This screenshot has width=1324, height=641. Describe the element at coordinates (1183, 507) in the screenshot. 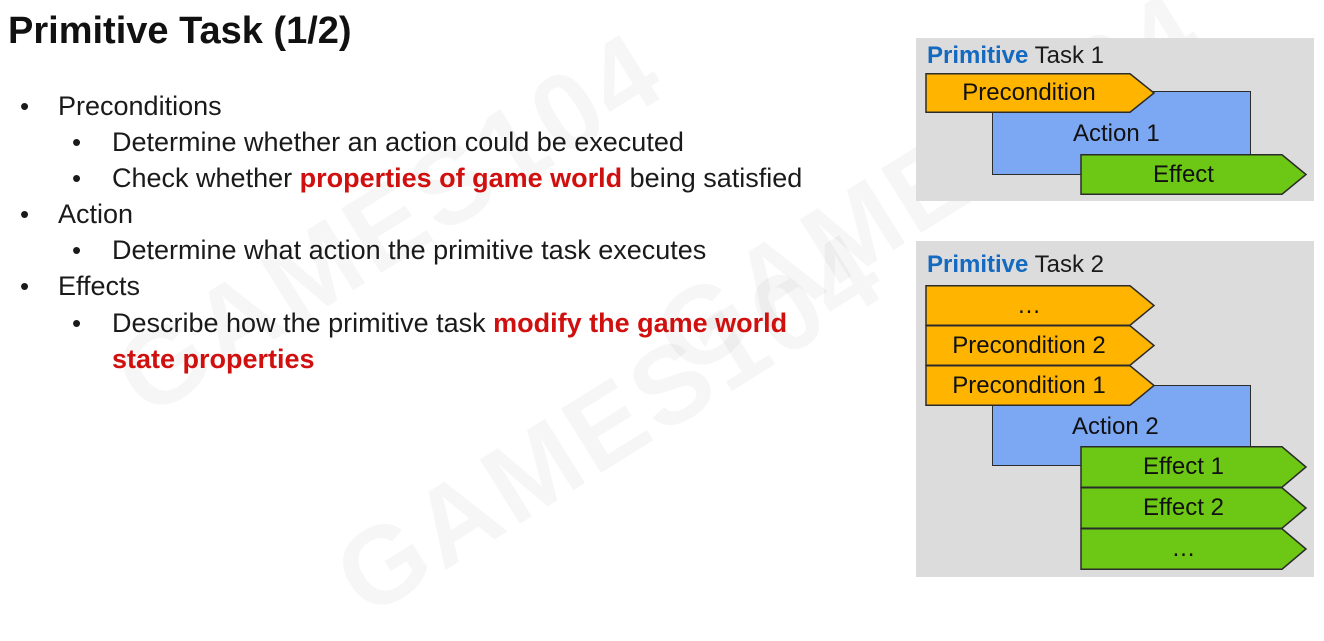

I see `effect-2-label: Effect 2` at that location.